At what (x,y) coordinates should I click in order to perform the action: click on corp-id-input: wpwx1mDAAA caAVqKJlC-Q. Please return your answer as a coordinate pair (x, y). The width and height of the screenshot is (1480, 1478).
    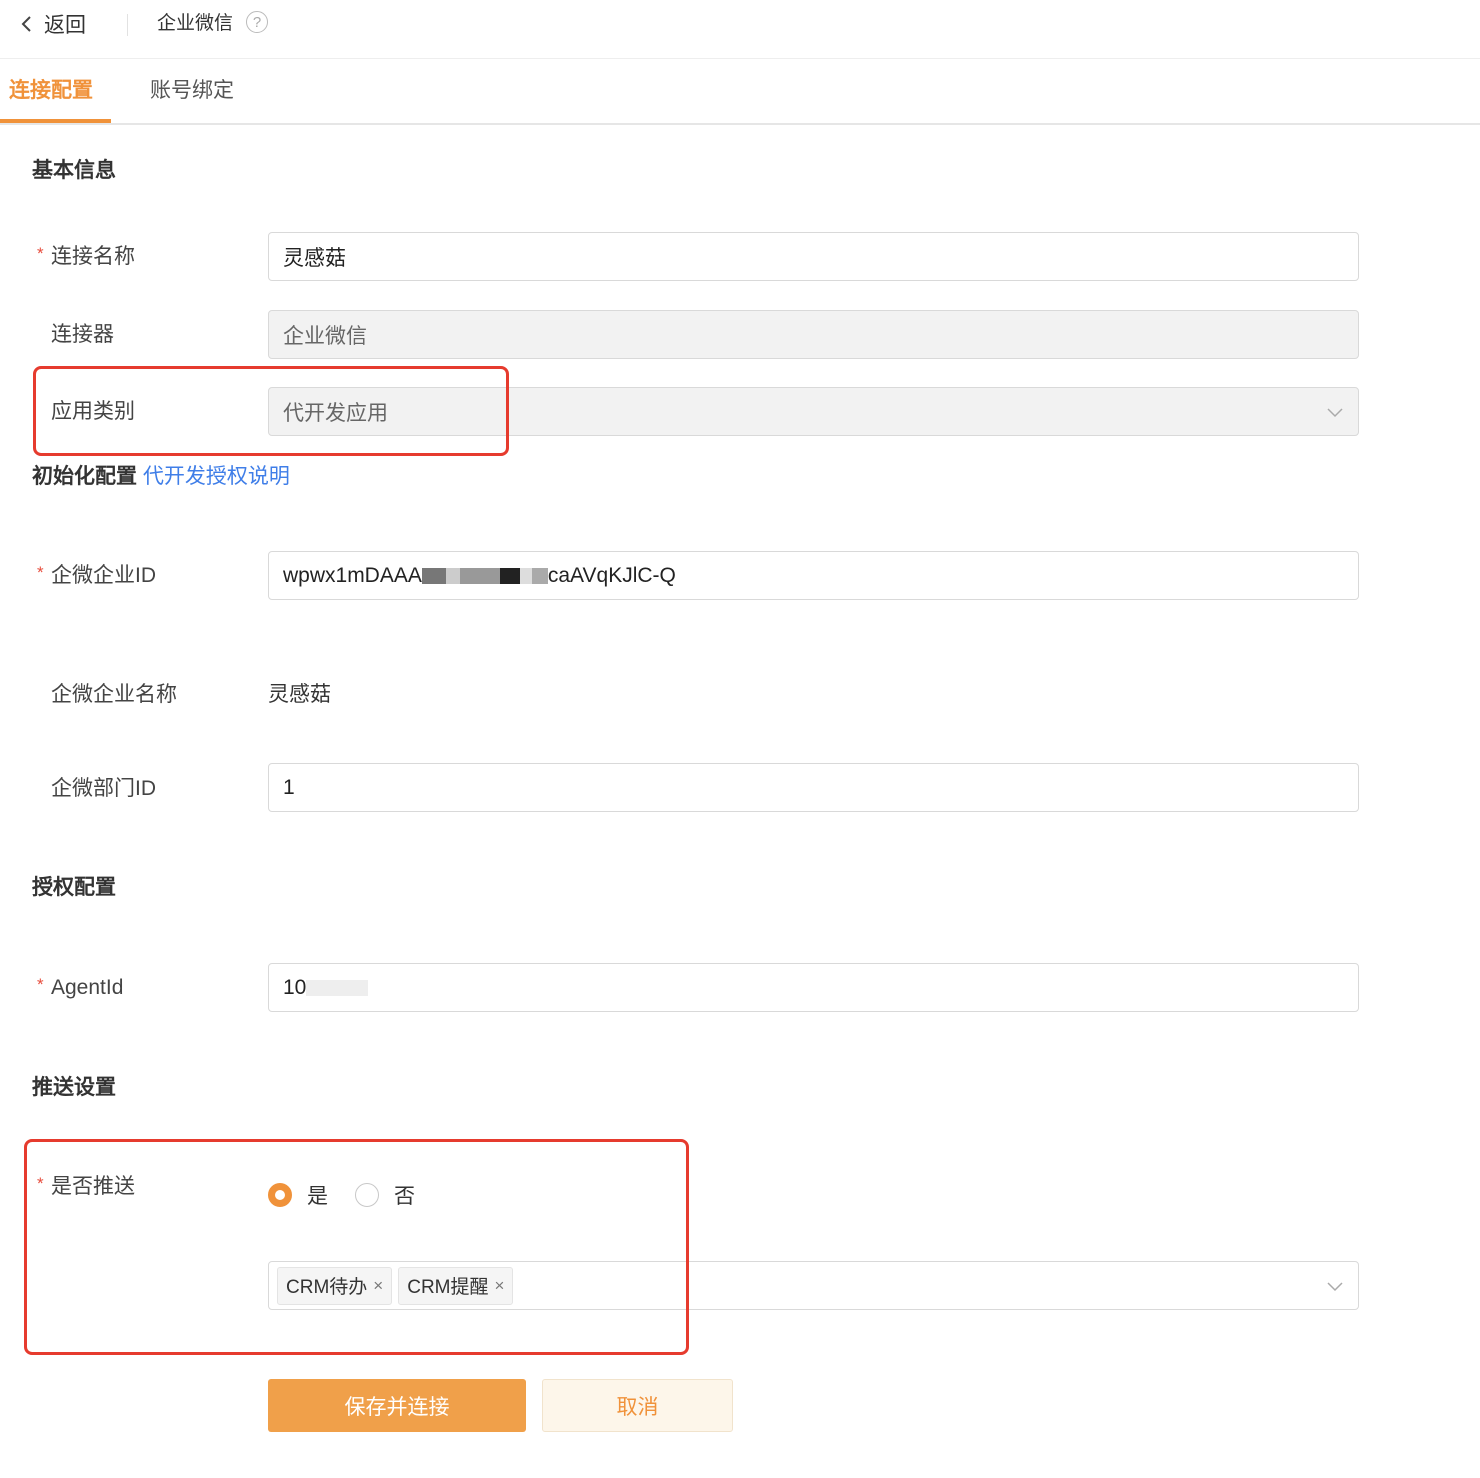
    Looking at the image, I should click on (813, 575).